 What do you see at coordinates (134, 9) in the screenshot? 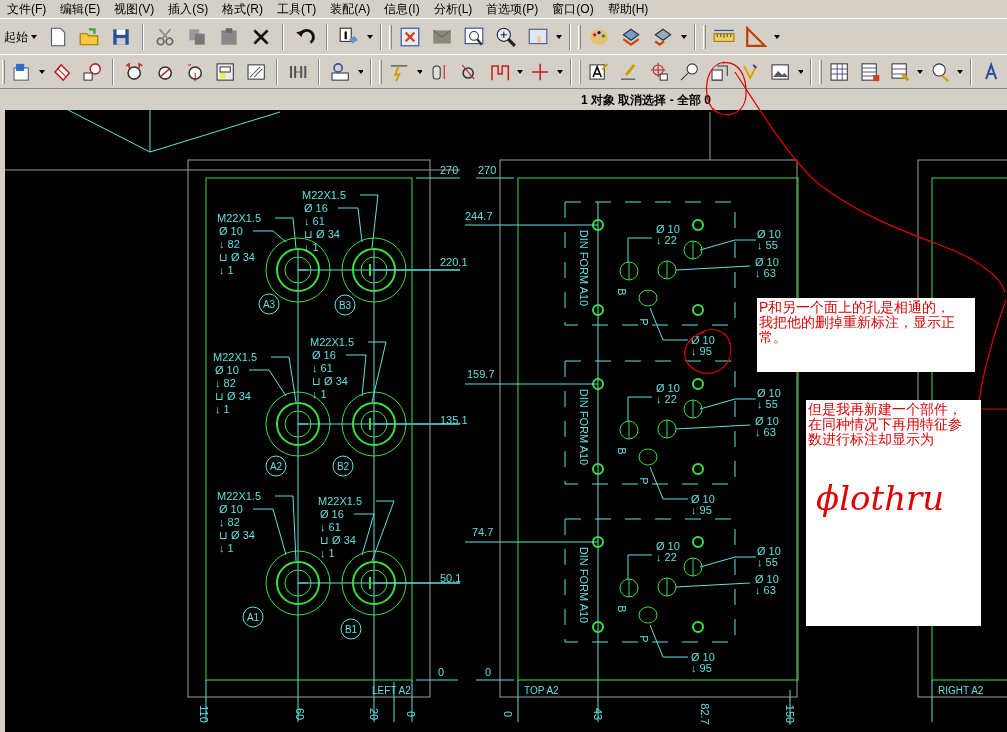
I see `menu-item: 视图(V)` at bounding box center [134, 9].